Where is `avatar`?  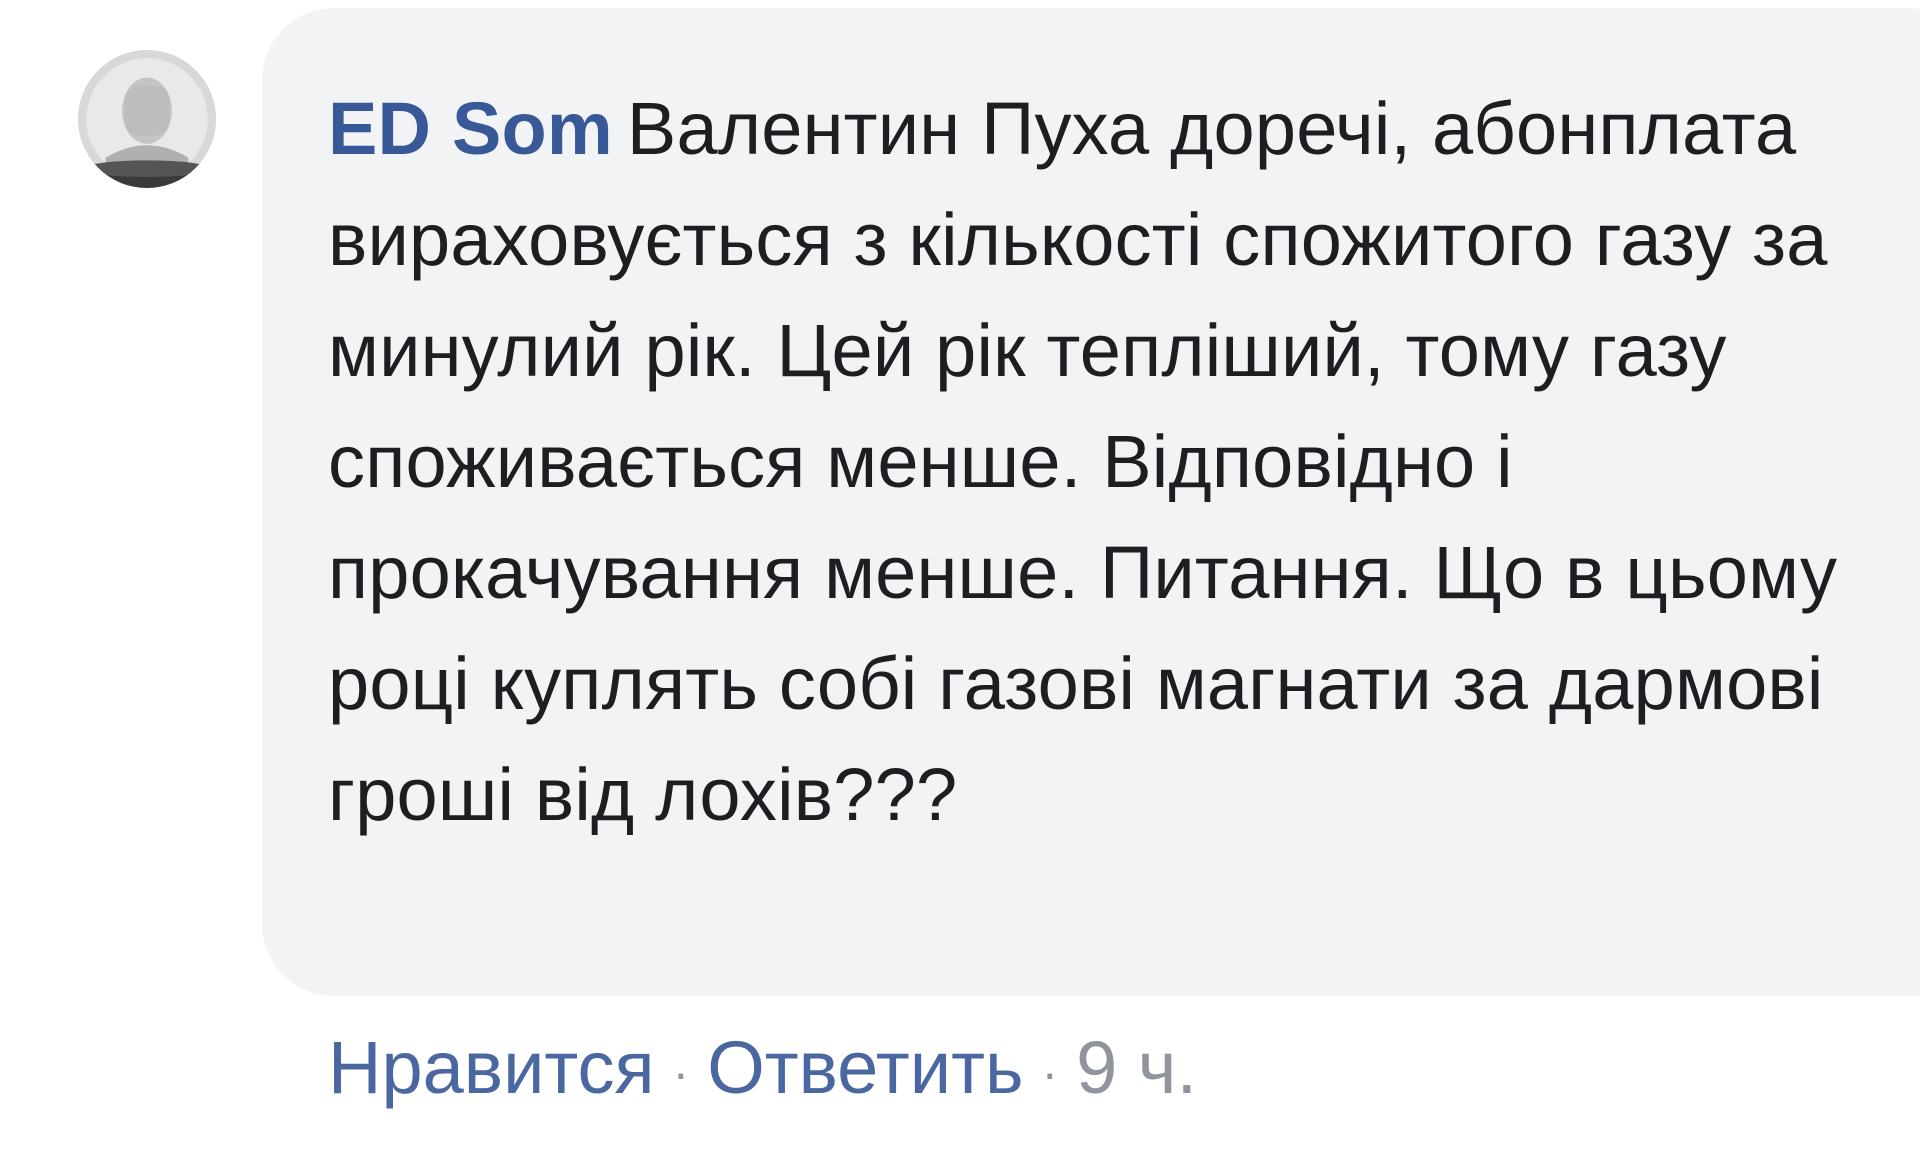 avatar is located at coordinates (147, 119).